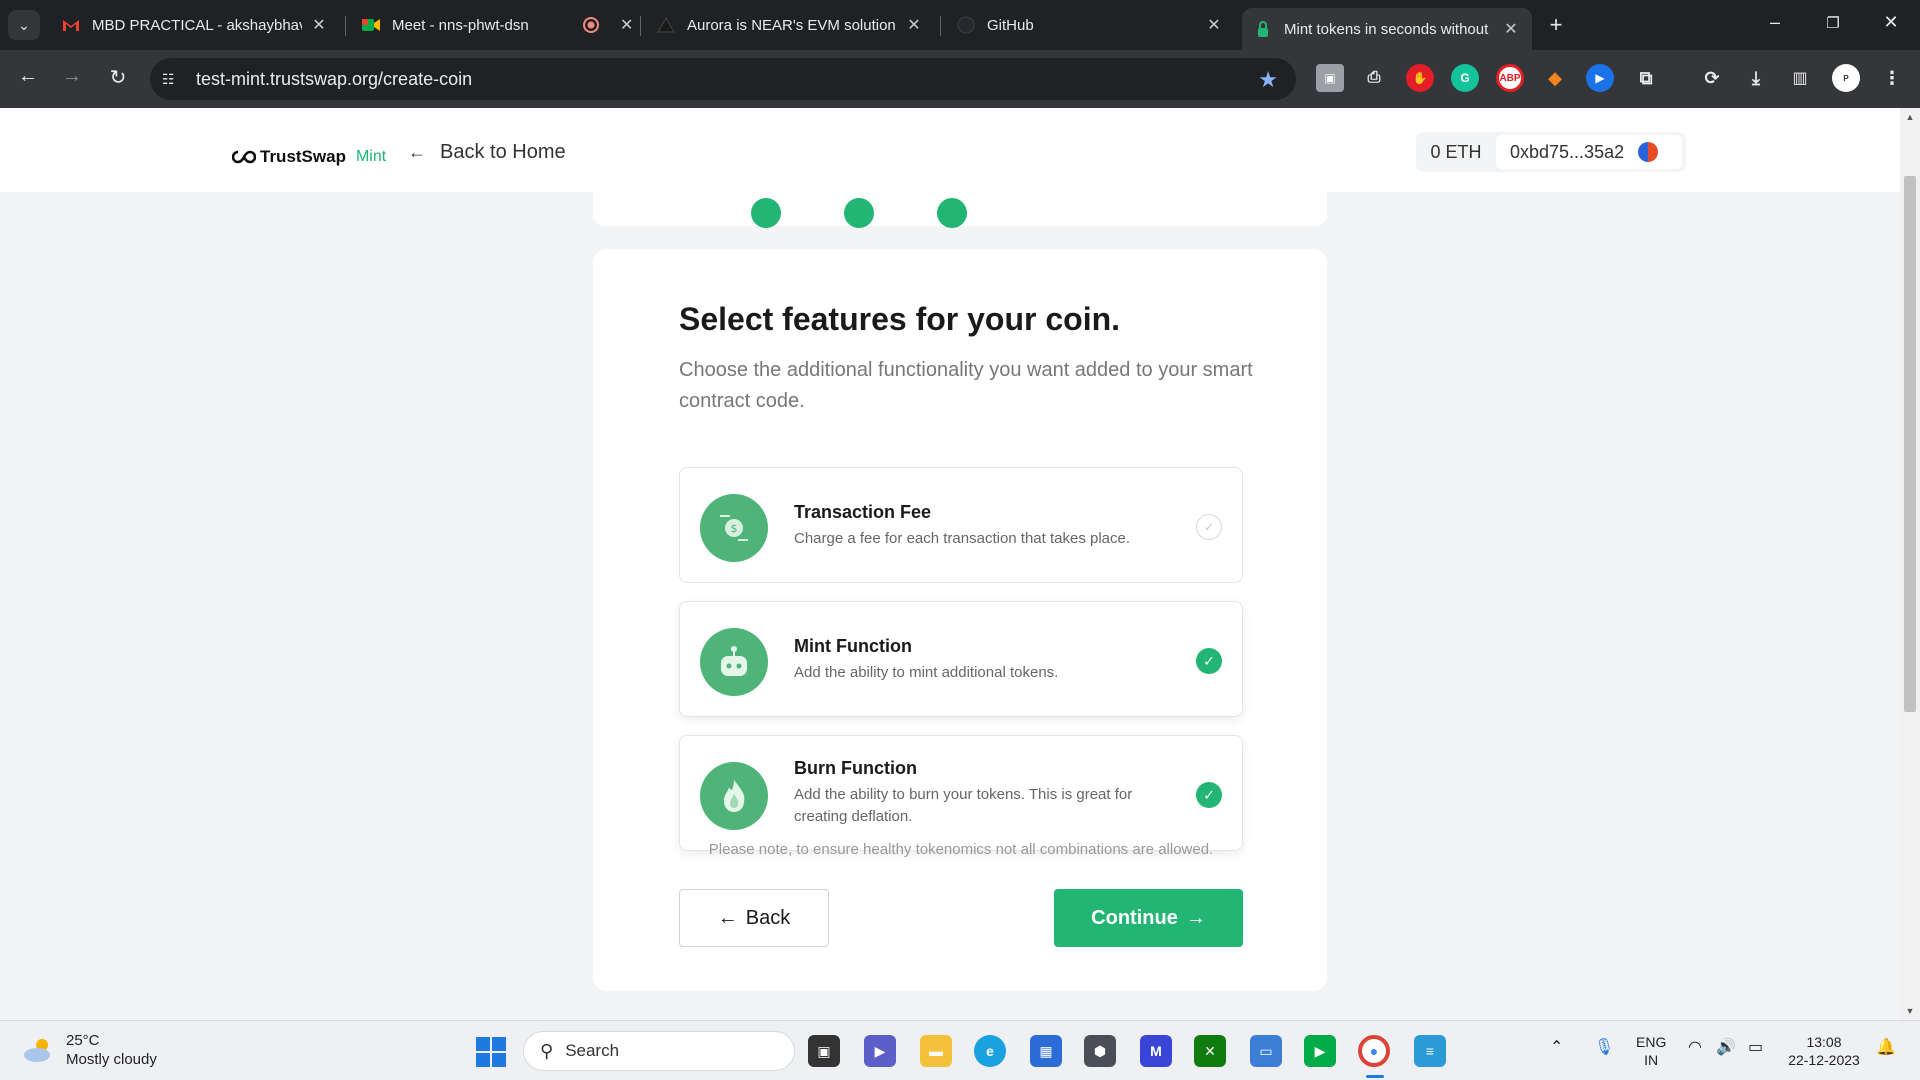 This screenshot has width=1920, height=1080. Describe the element at coordinates (1374, 78) in the screenshot. I see `print-icon: ⎙` at that location.